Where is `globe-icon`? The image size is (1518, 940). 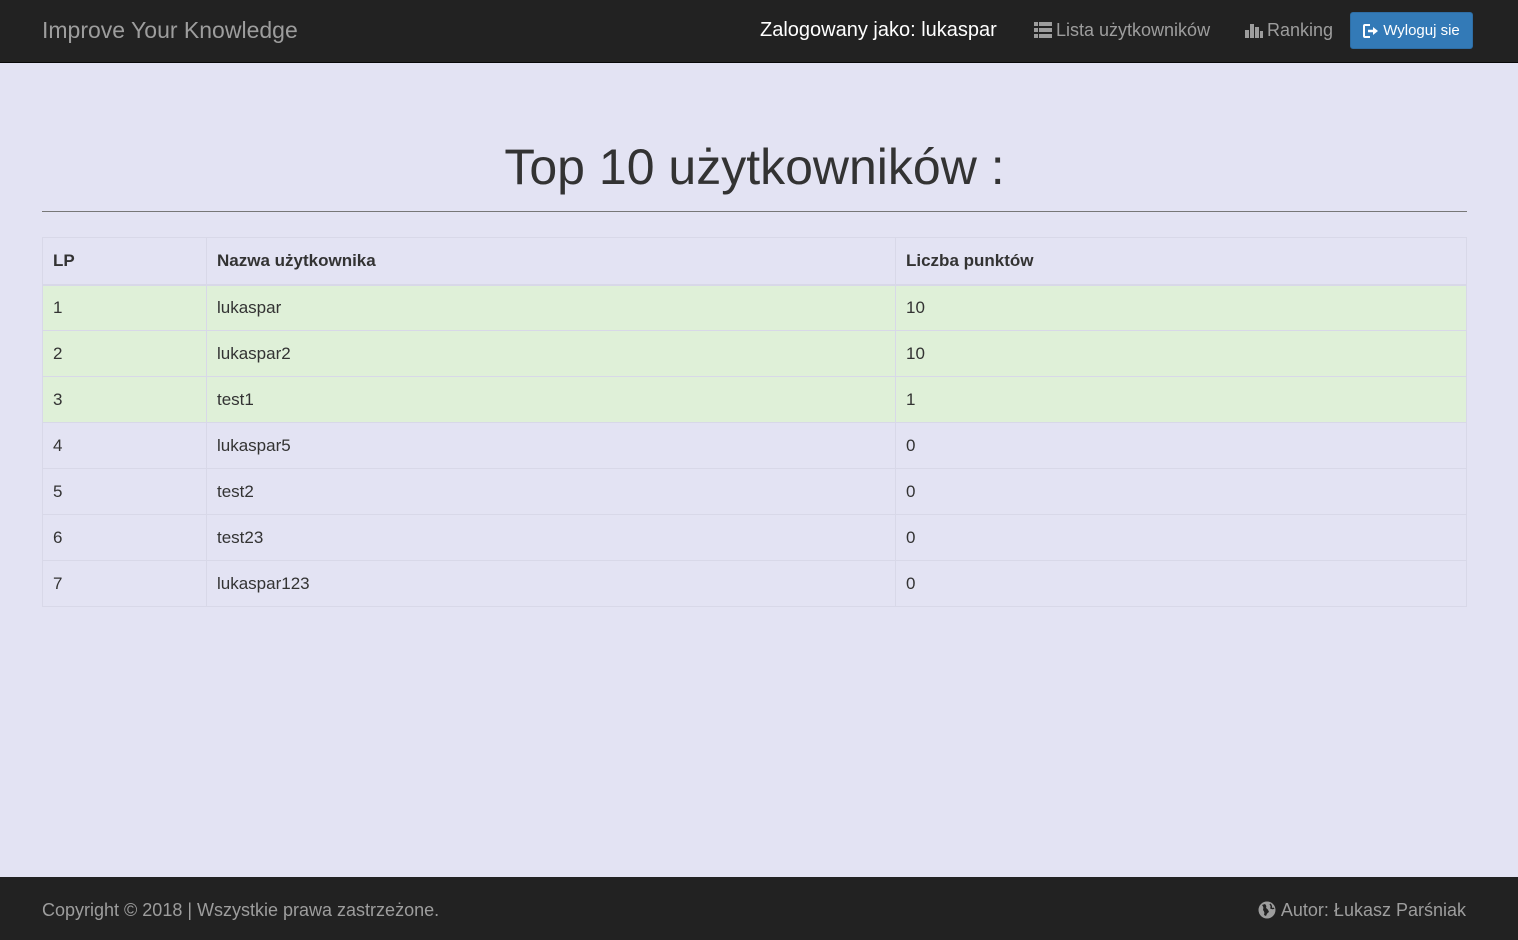
globe-icon is located at coordinates (1267, 910).